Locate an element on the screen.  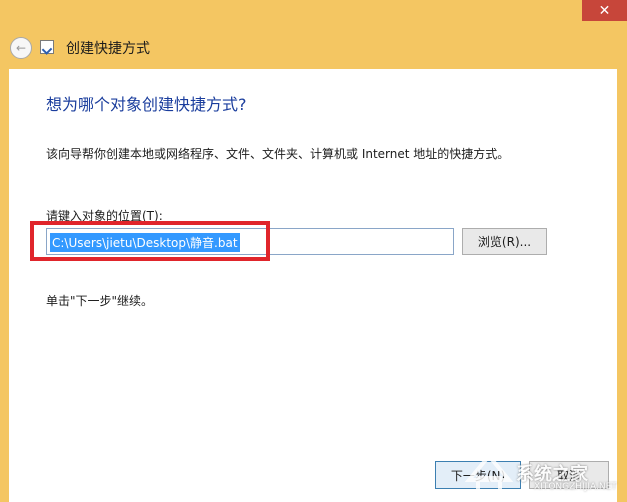
watermark-url: XITONGZHIJIA.NET is located at coordinates (575, 487).